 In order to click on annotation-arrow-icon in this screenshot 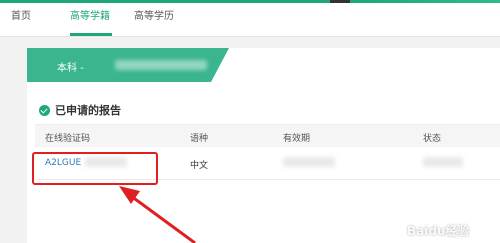, I will do `click(157, 214)`.